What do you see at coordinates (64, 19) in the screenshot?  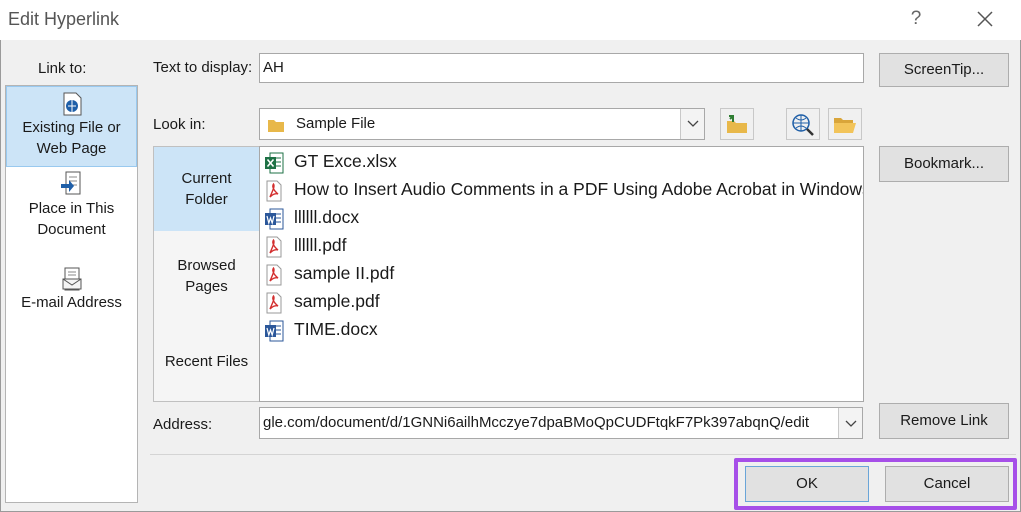 I see `dialog-title: Edit Hyperlink` at bounding box center [64, 19].